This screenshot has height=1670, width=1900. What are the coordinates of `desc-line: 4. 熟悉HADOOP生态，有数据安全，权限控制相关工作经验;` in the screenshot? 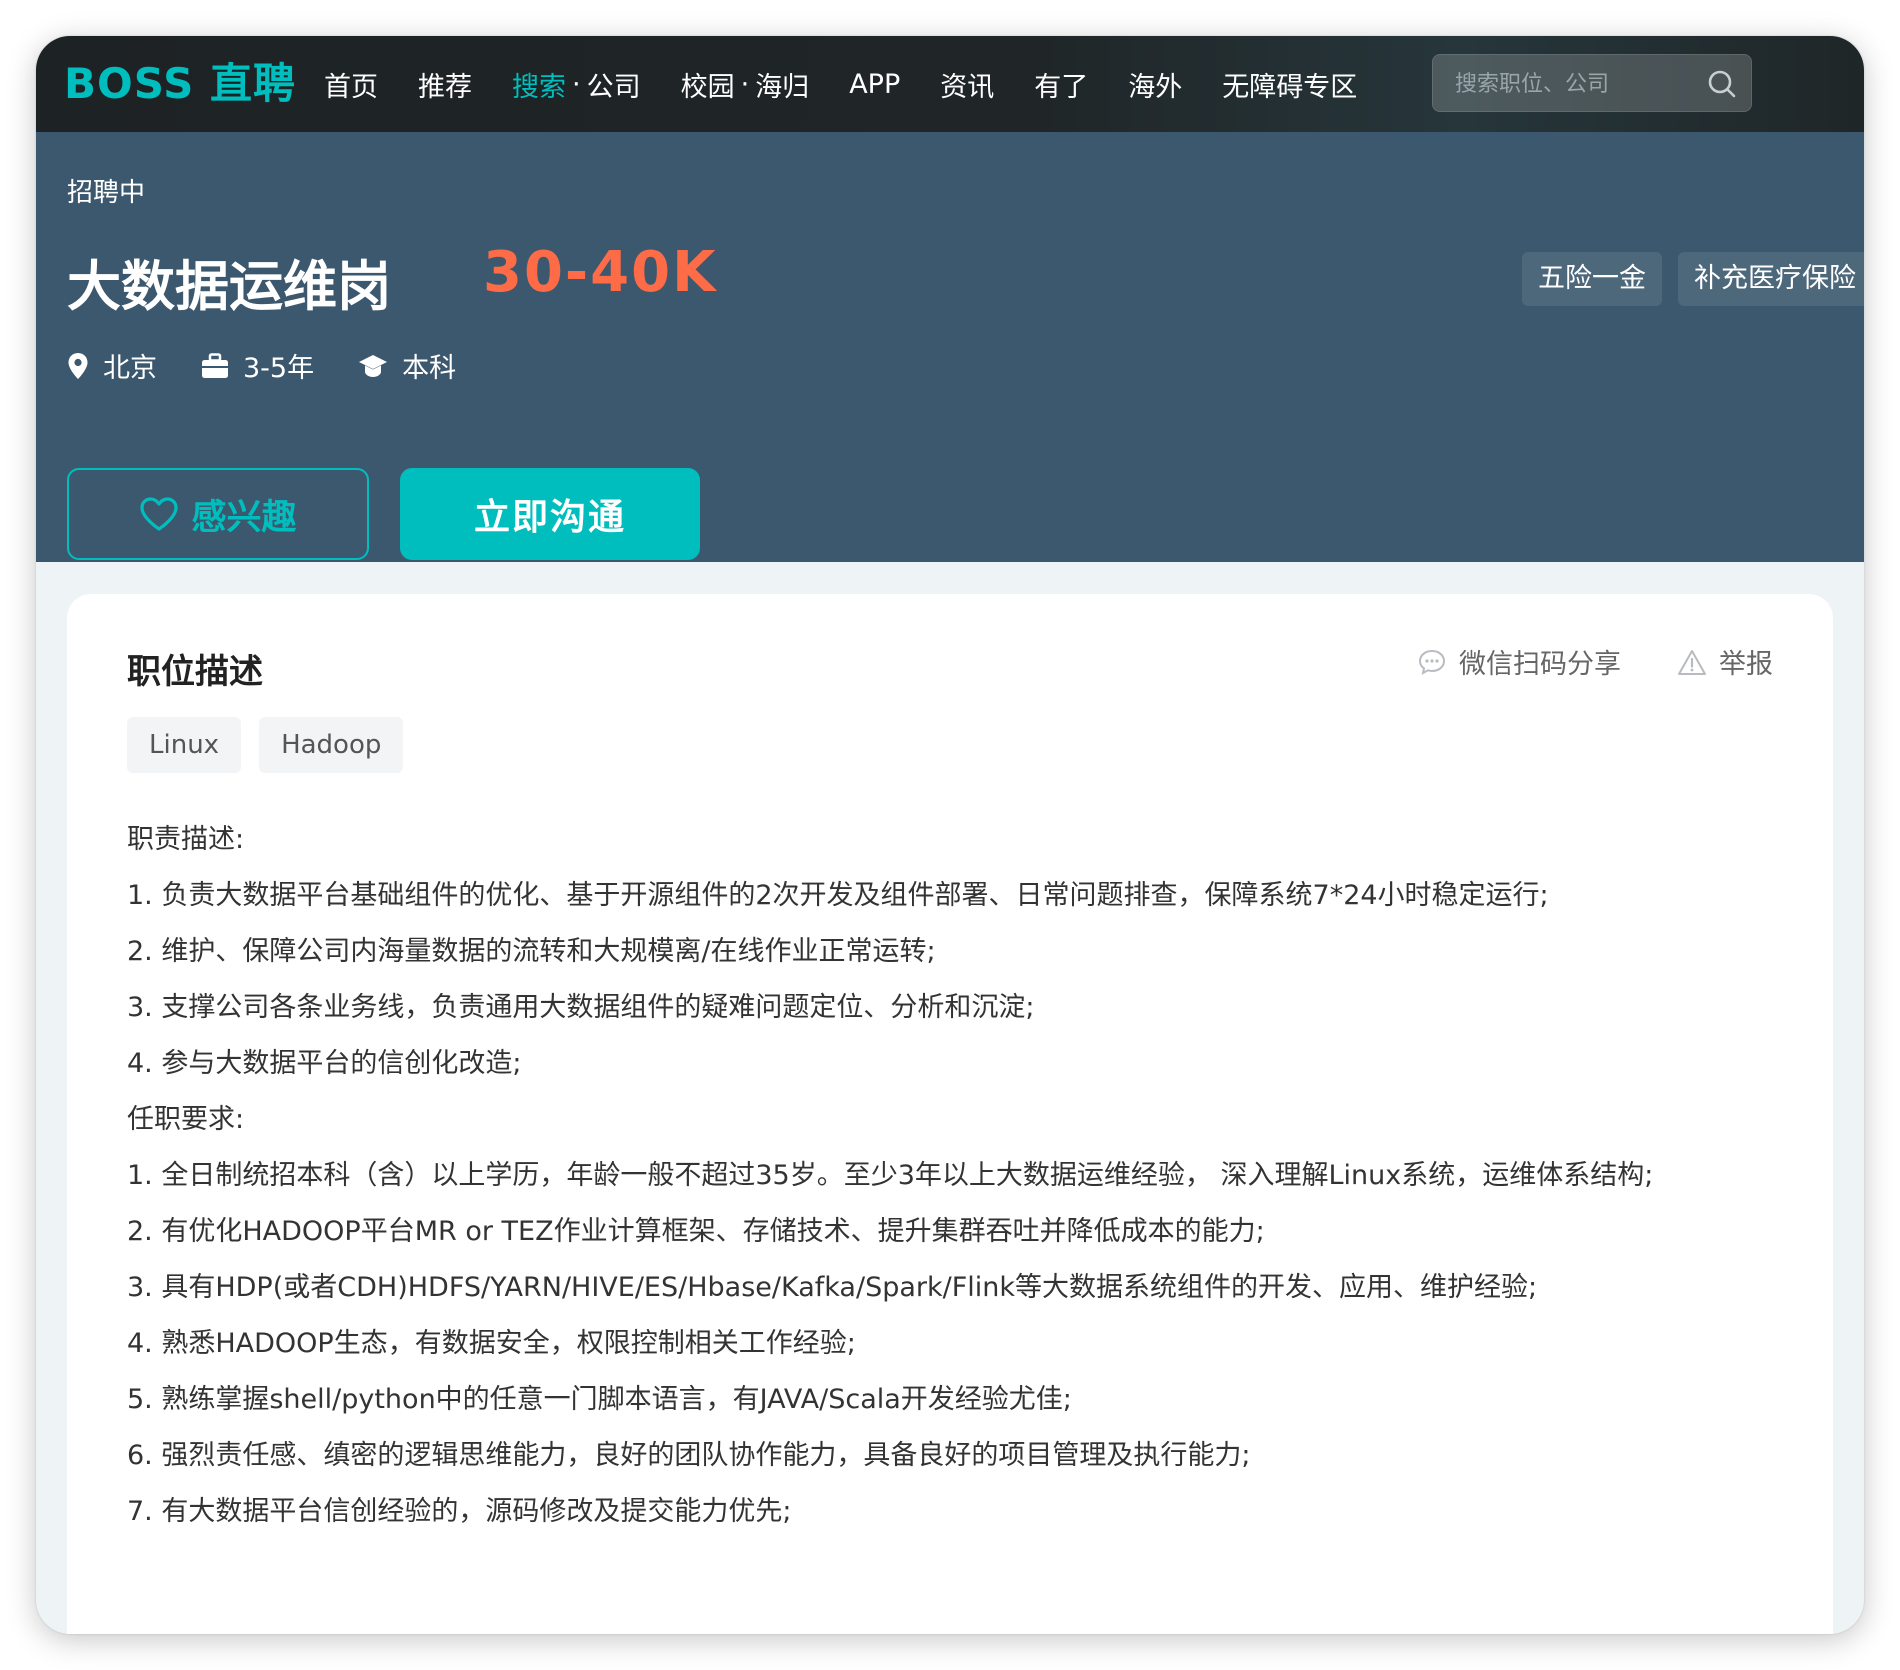 It's located at (491, 1343).